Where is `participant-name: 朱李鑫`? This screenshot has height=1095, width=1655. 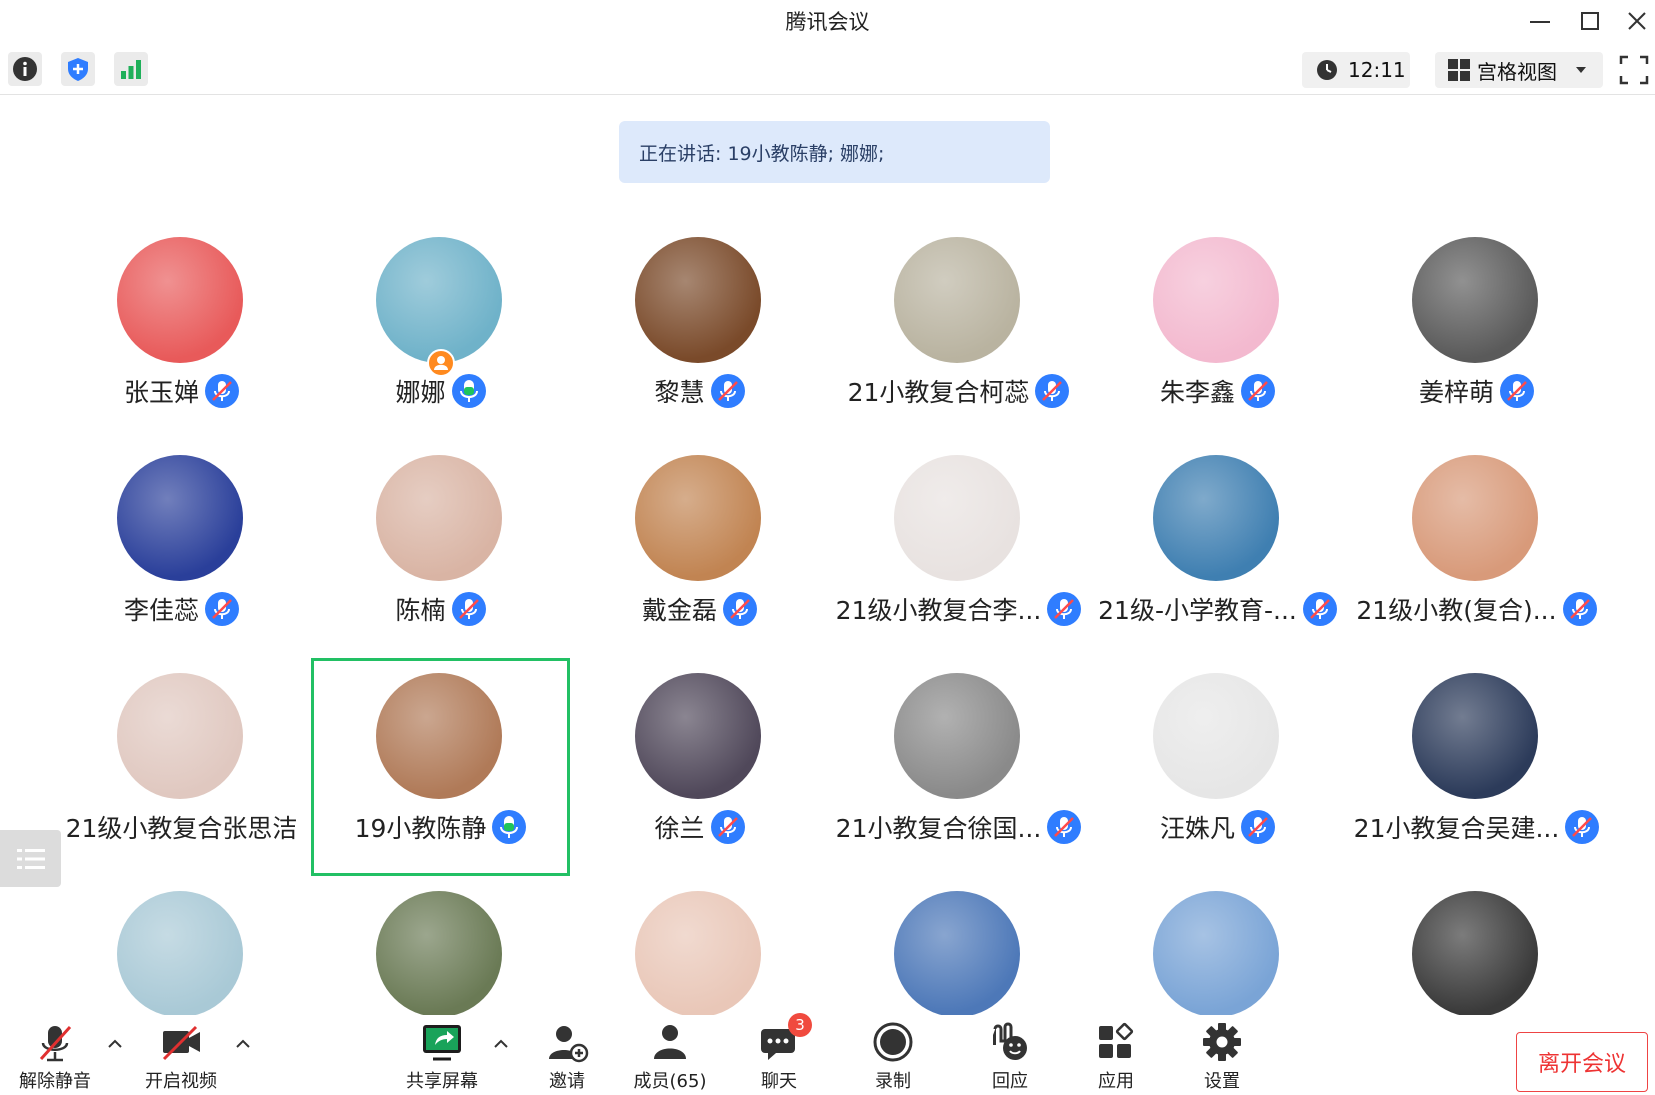
participant-name: 朱李鑫 is located at coordinates (1197, 392).